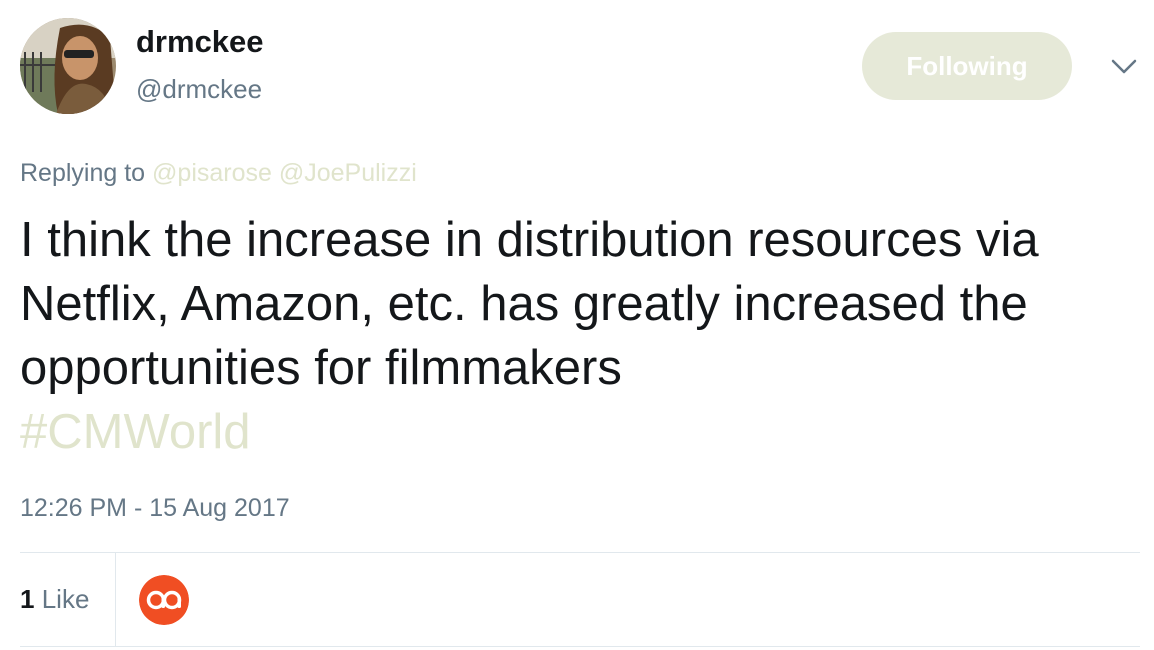  I want to click on like-count-number: 1, so click(27, 599).